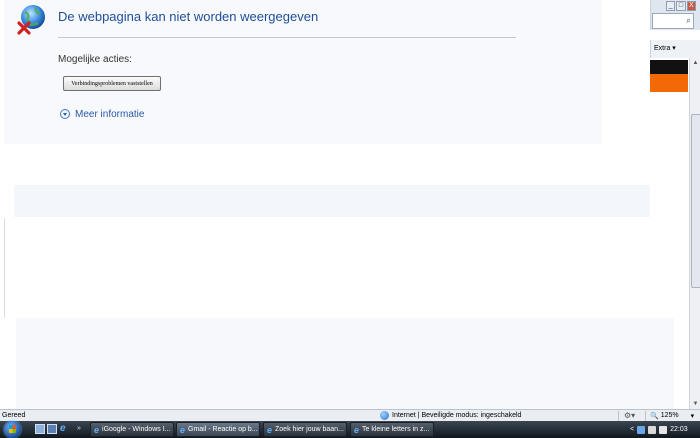 The height and width of the screenshot is (438, 700). What do you see at coordinates (654, 416) in the screenshot?
I see `zoom-icon: 🔍` at bounding box center [654, 416].